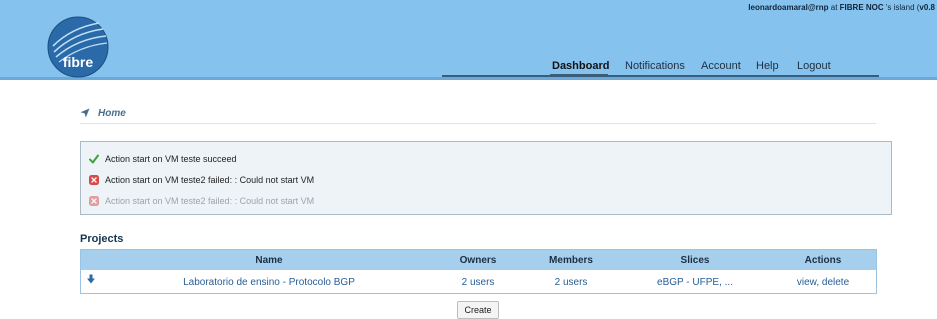  Describe the element at coordinates (767, 66) in the screenshot. I see `nav-help: Help` at that location.